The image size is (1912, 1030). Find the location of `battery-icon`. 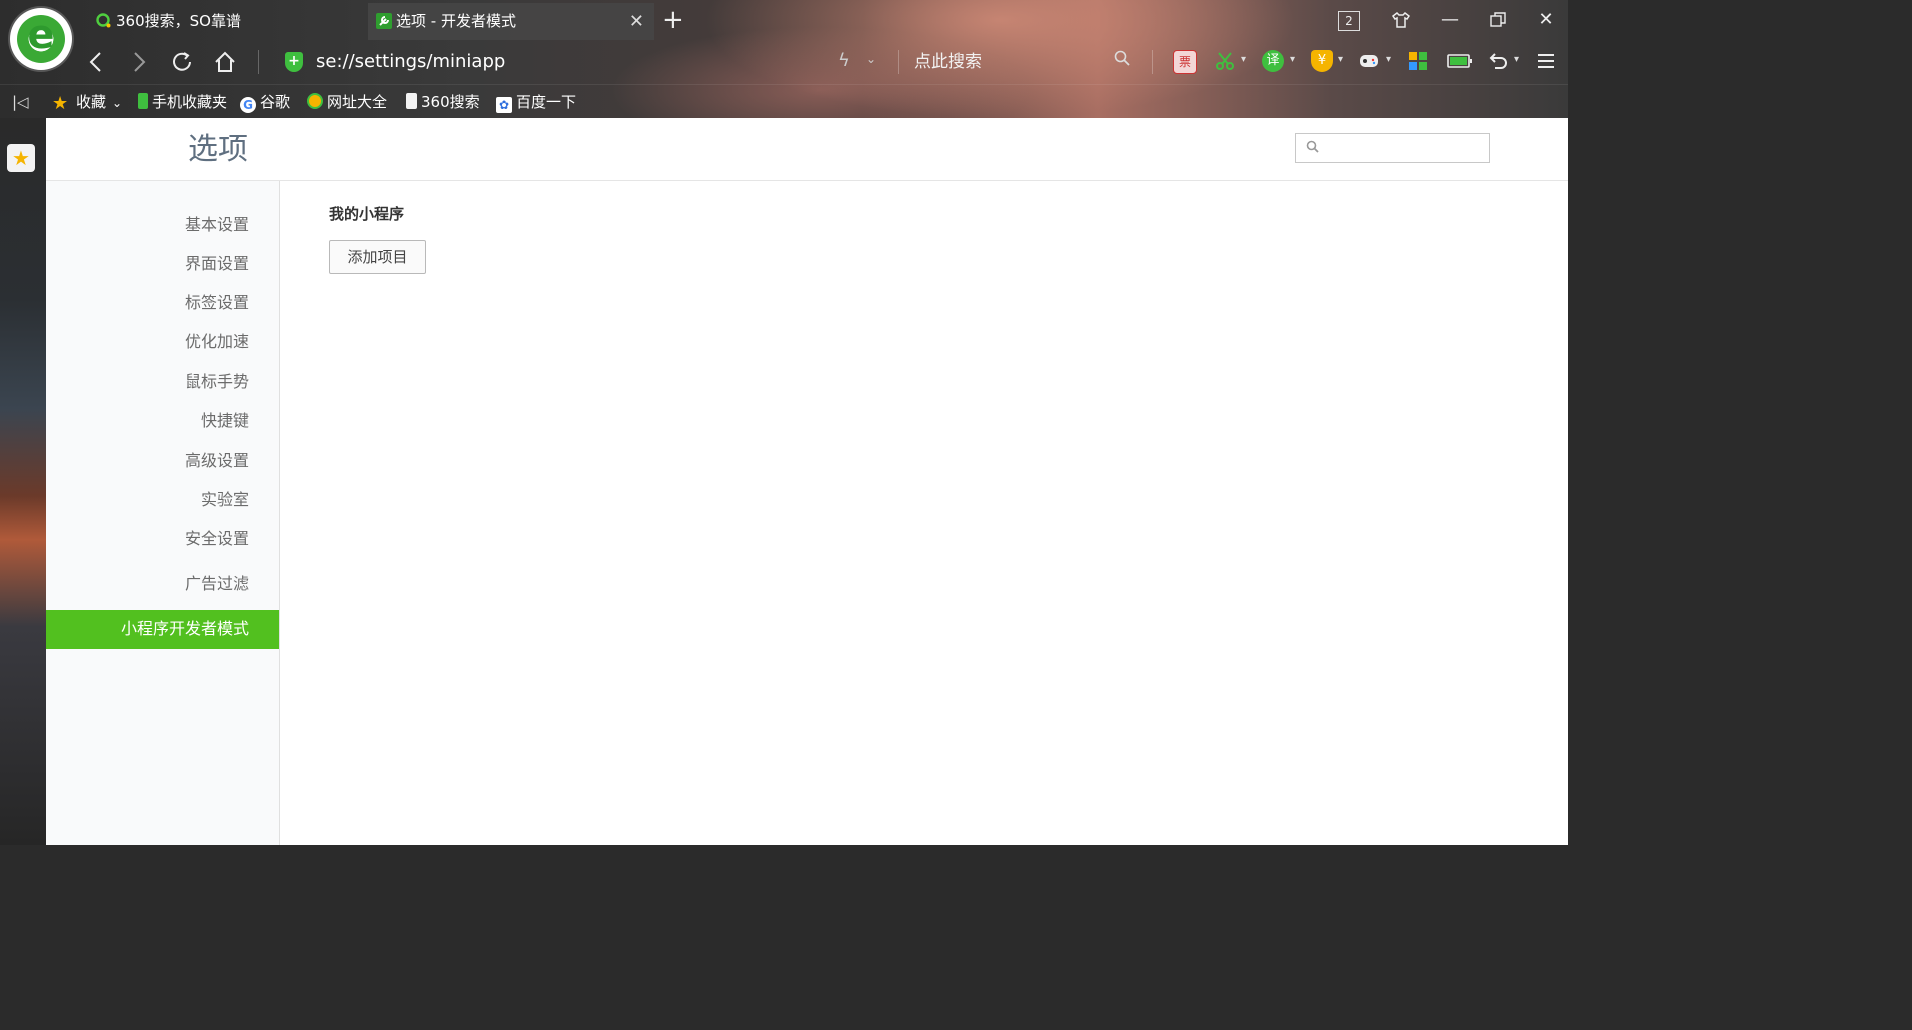

battery-icon is located at coordinates (1460, 61).